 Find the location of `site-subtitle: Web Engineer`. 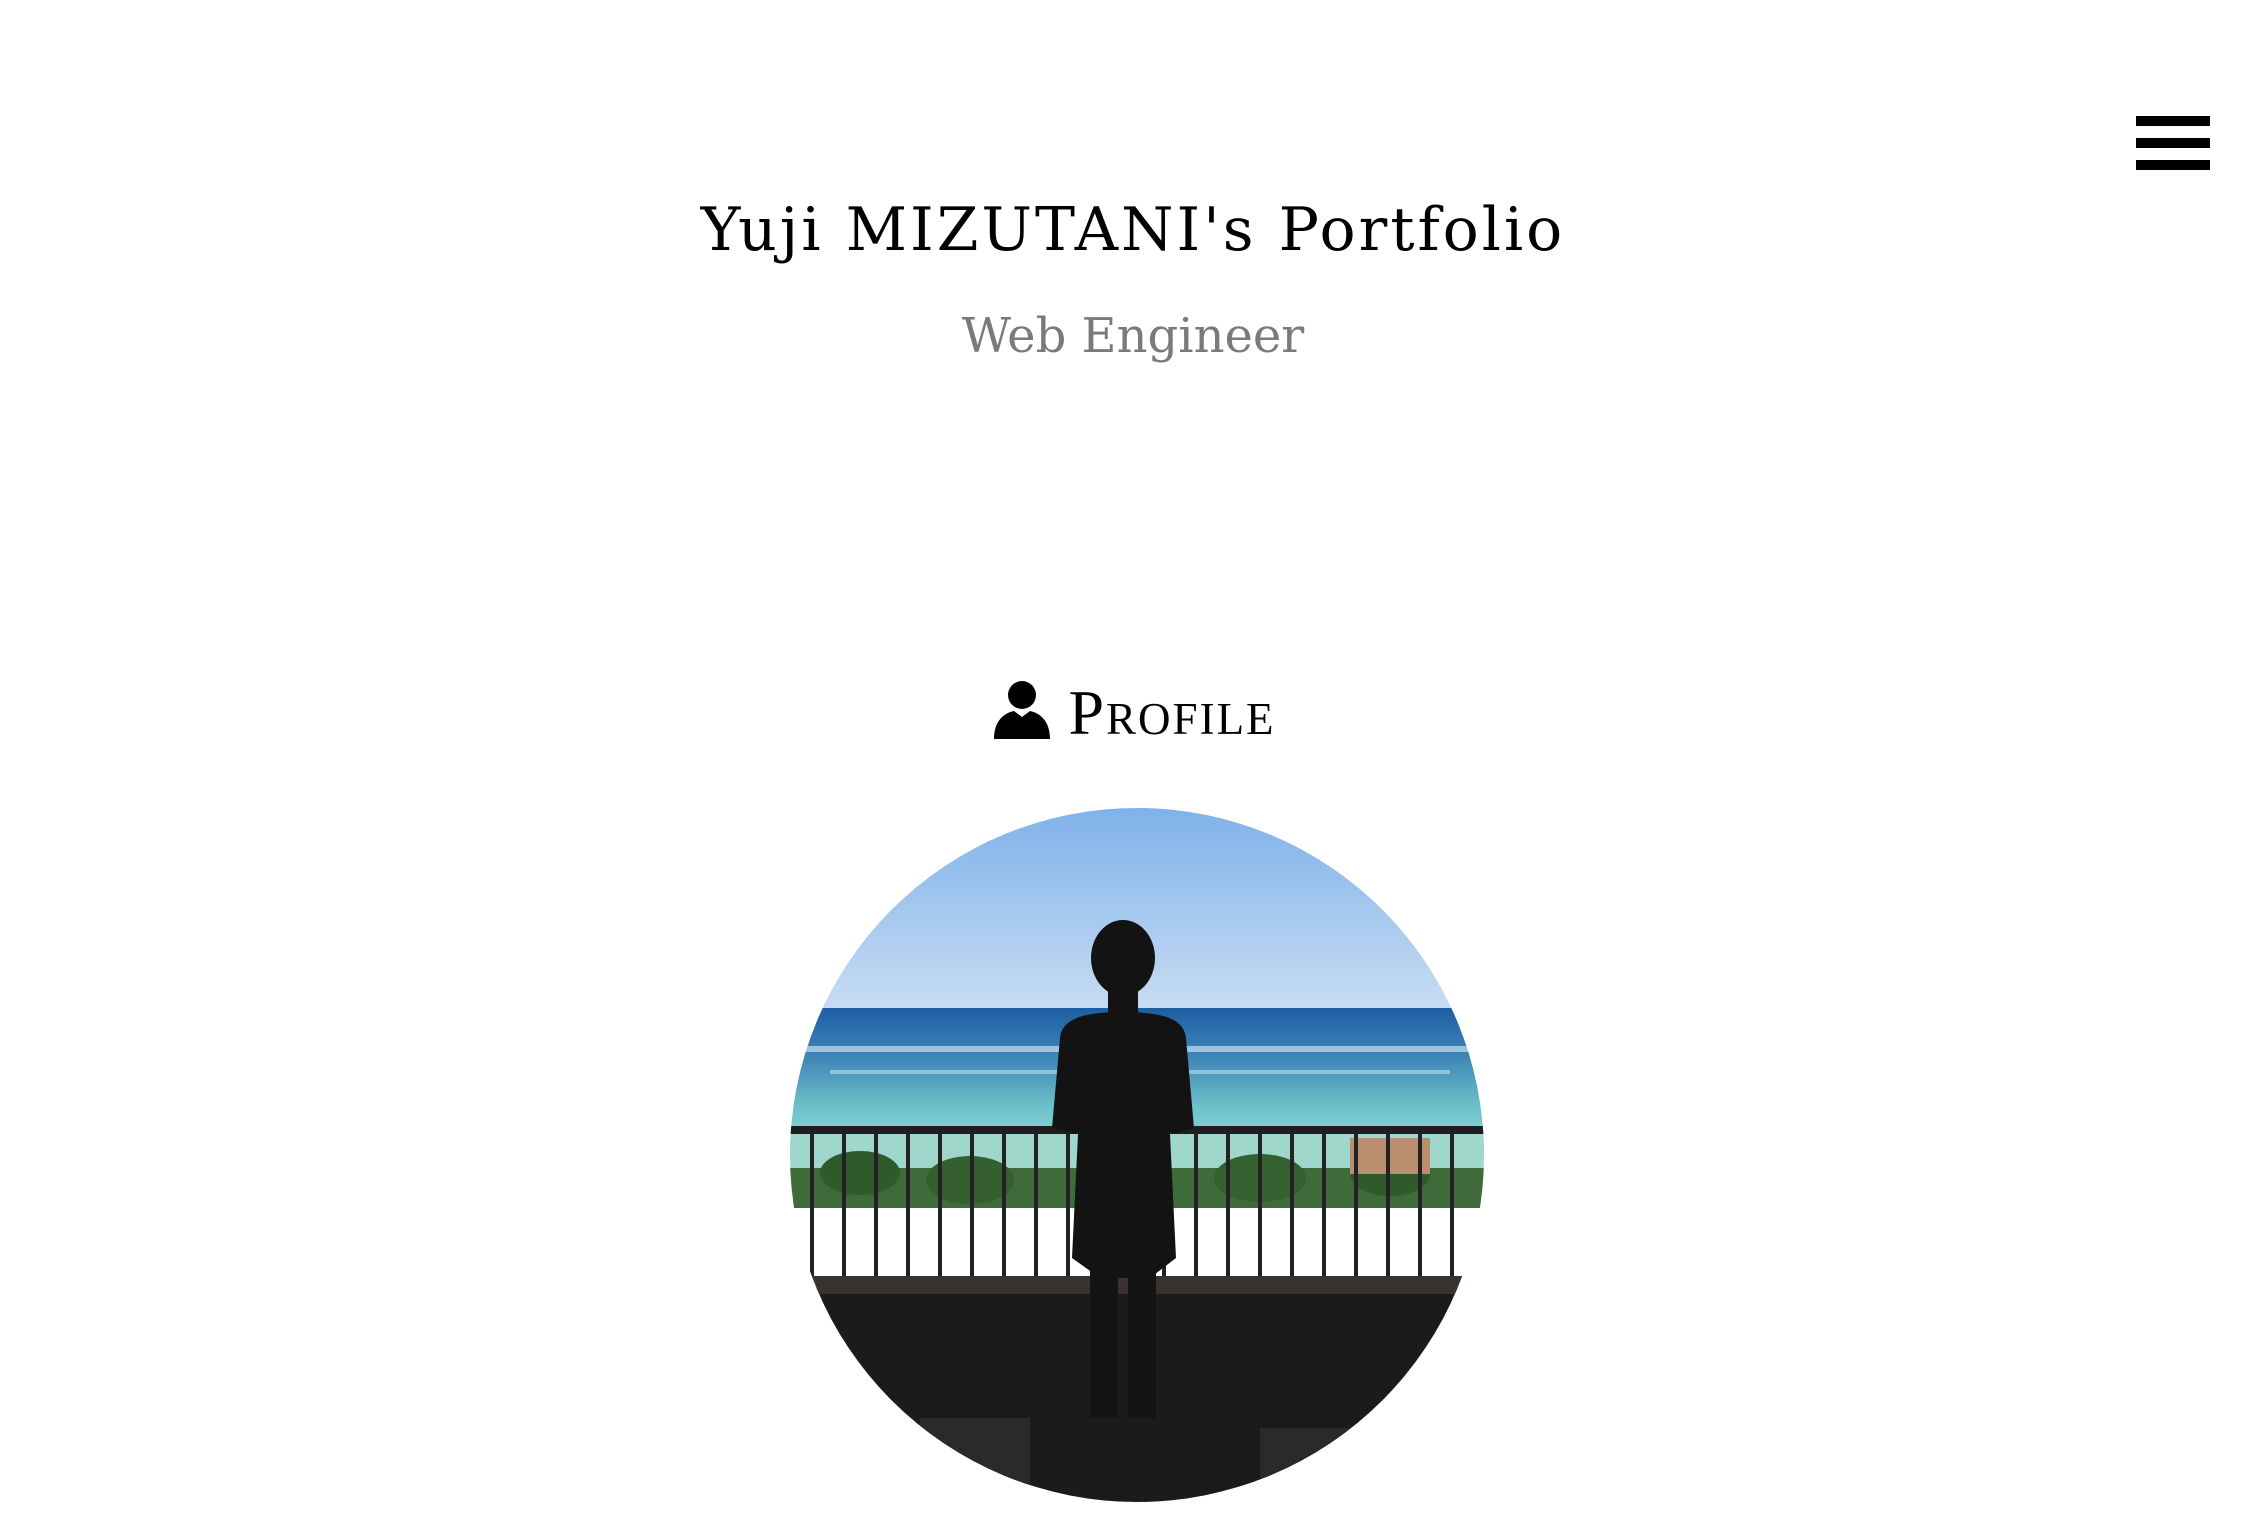

site-subtitle: Web Engineer is located at coordinates (1133, 336).